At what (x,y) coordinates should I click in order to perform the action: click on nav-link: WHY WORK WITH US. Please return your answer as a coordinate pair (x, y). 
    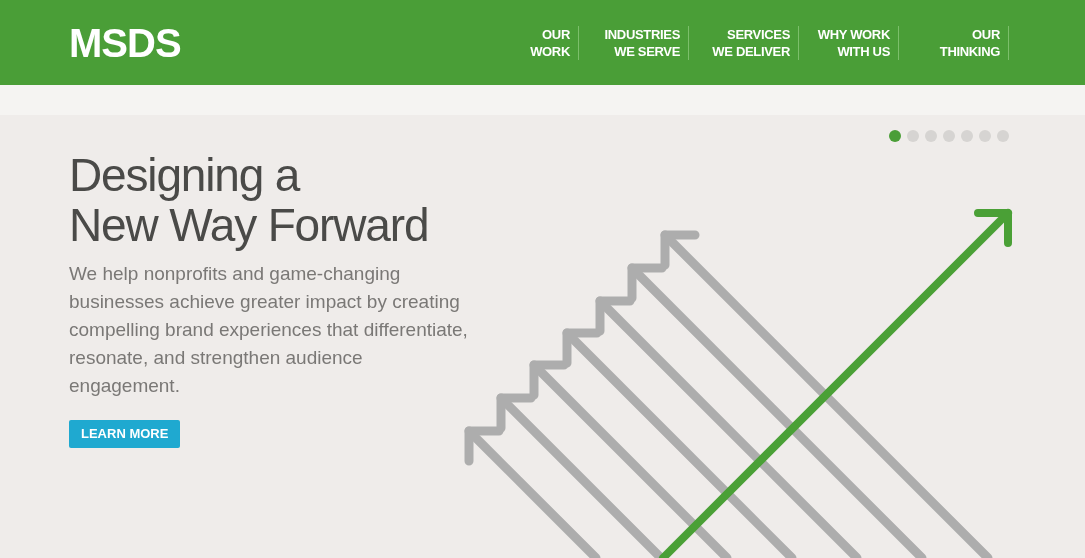
    Looking at the image, I should click on (849, 42).